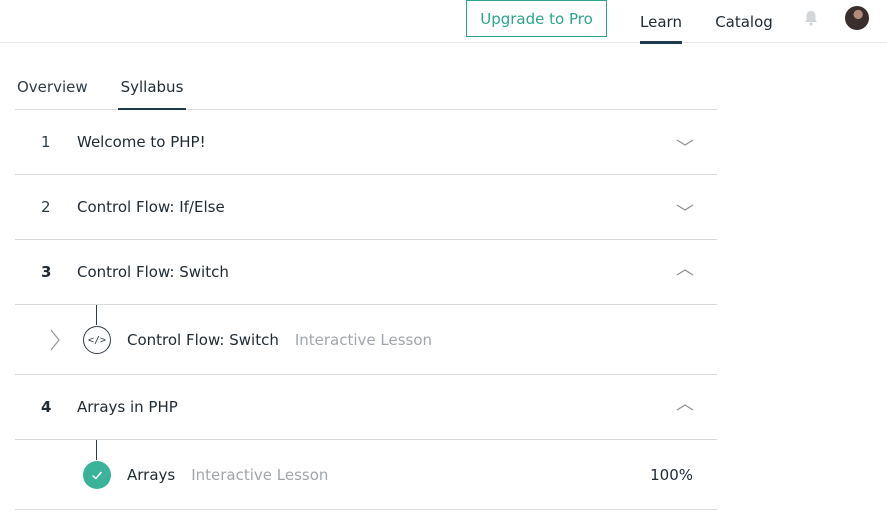  Describe the element at coordinates (127, 407) in the screenshot. I see `module-title: Arrays in PHP` at that location.